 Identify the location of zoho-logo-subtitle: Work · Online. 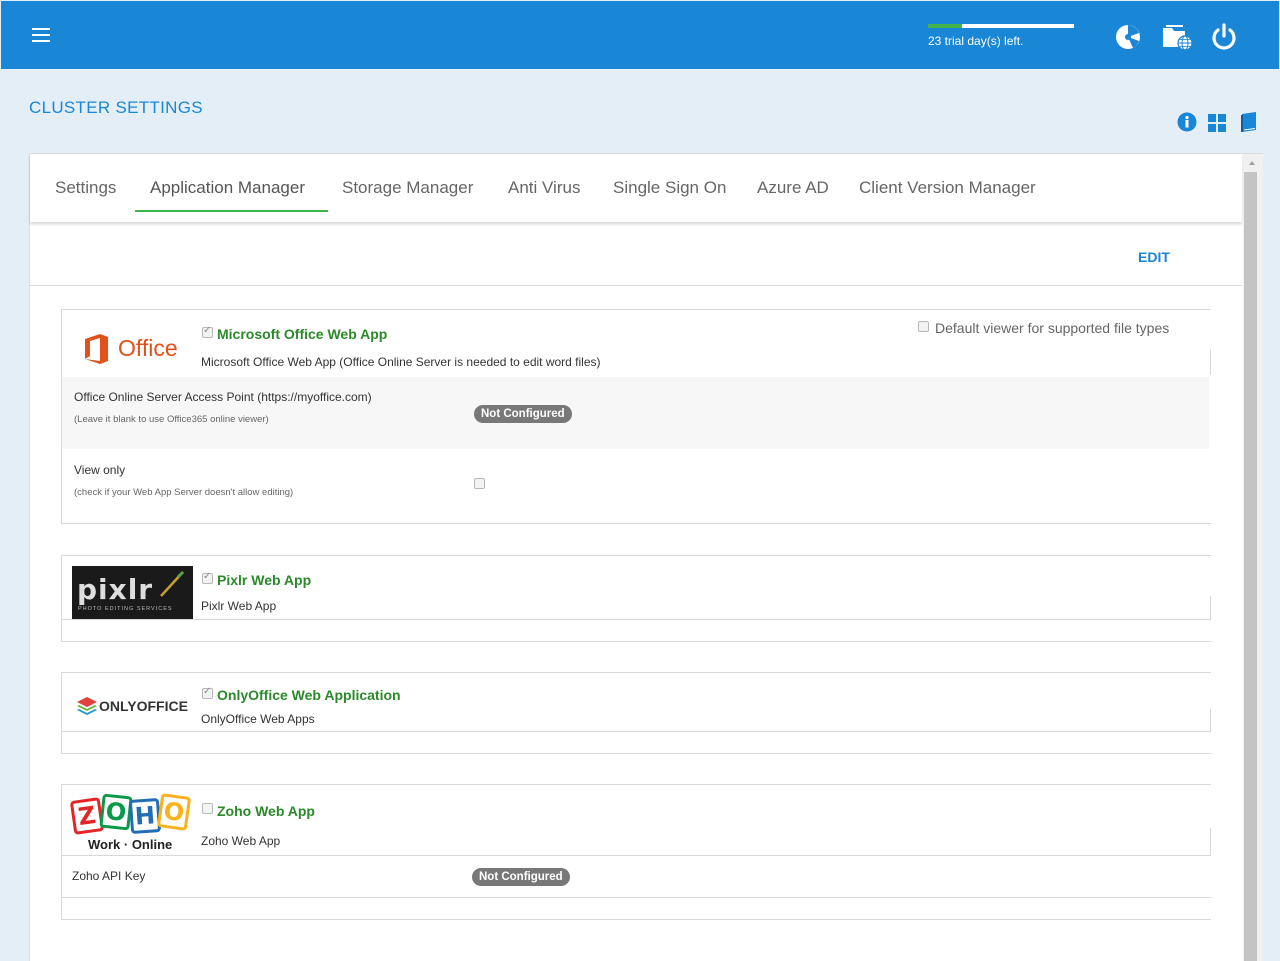
(130, 844).